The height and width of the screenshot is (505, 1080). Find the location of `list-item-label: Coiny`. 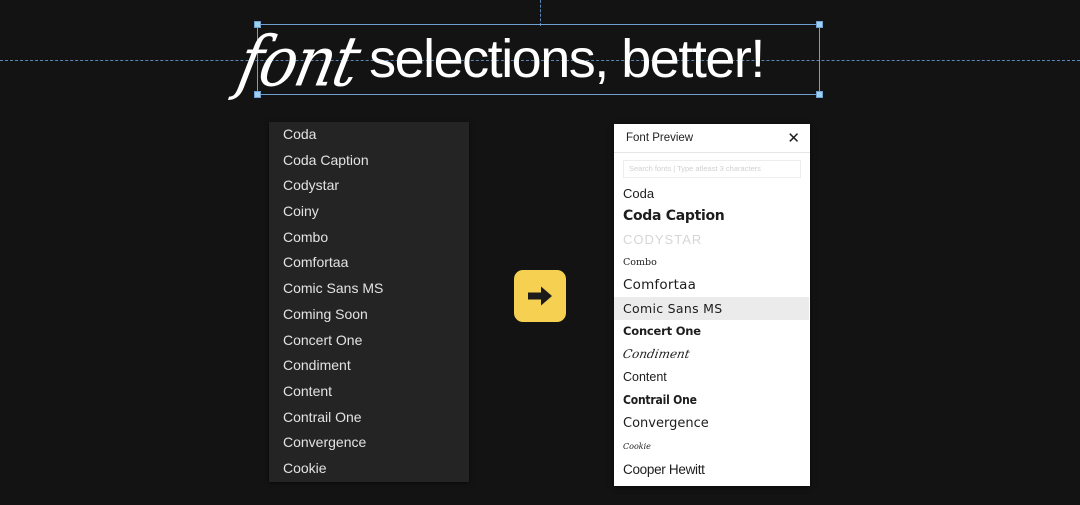

list-item-label: Coiny is located at coordinates (301, 211).